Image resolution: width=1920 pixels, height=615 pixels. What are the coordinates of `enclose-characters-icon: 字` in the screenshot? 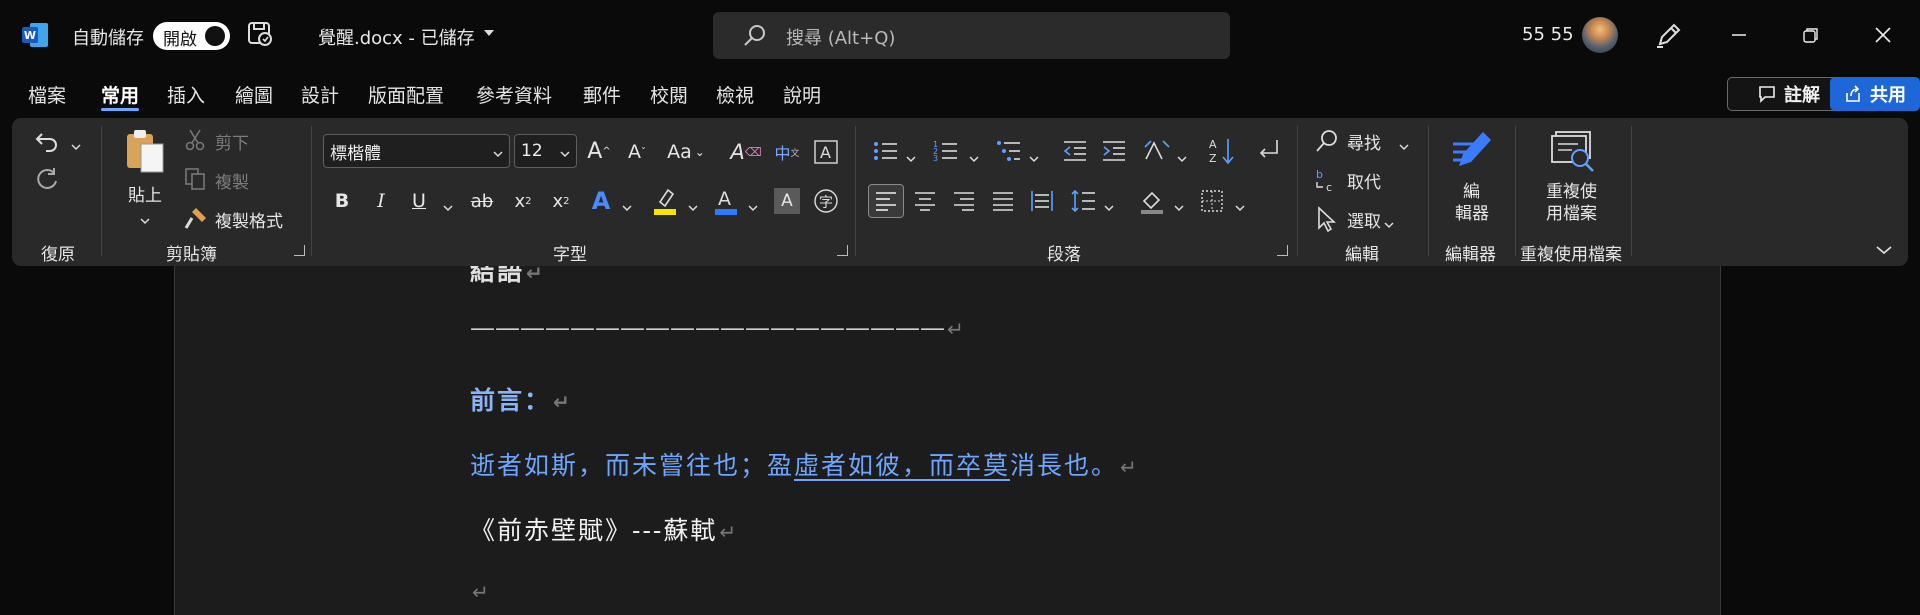 It's located at (826, 201).